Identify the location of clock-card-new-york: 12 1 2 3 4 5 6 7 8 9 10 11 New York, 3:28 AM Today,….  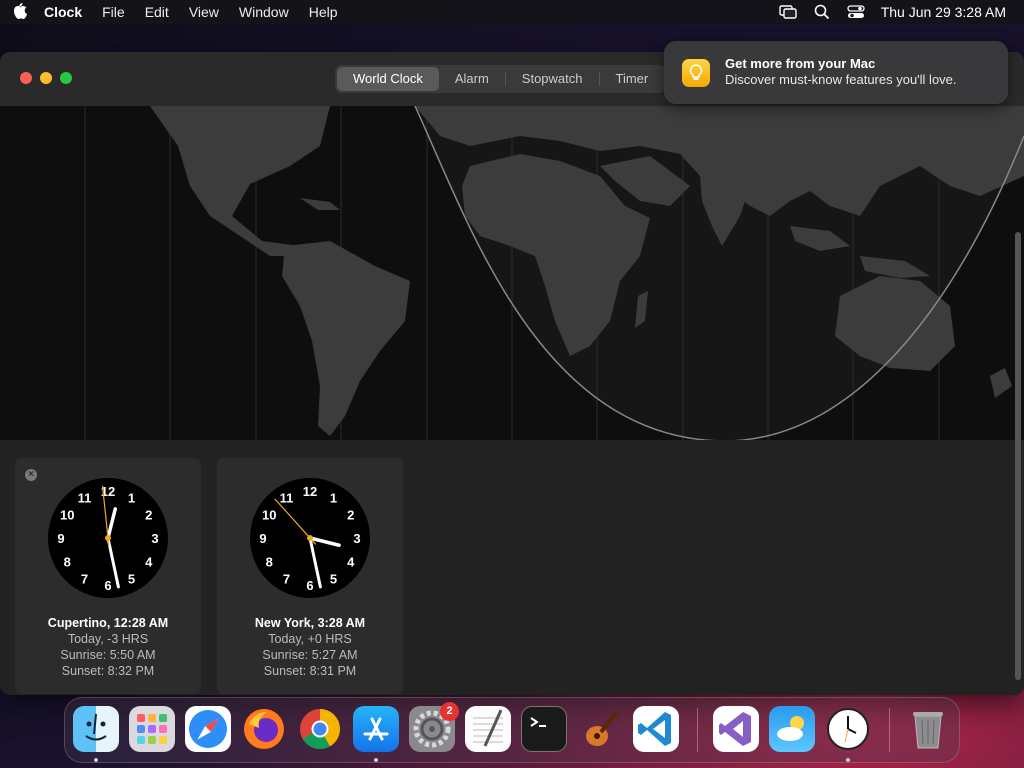
(310, 576).